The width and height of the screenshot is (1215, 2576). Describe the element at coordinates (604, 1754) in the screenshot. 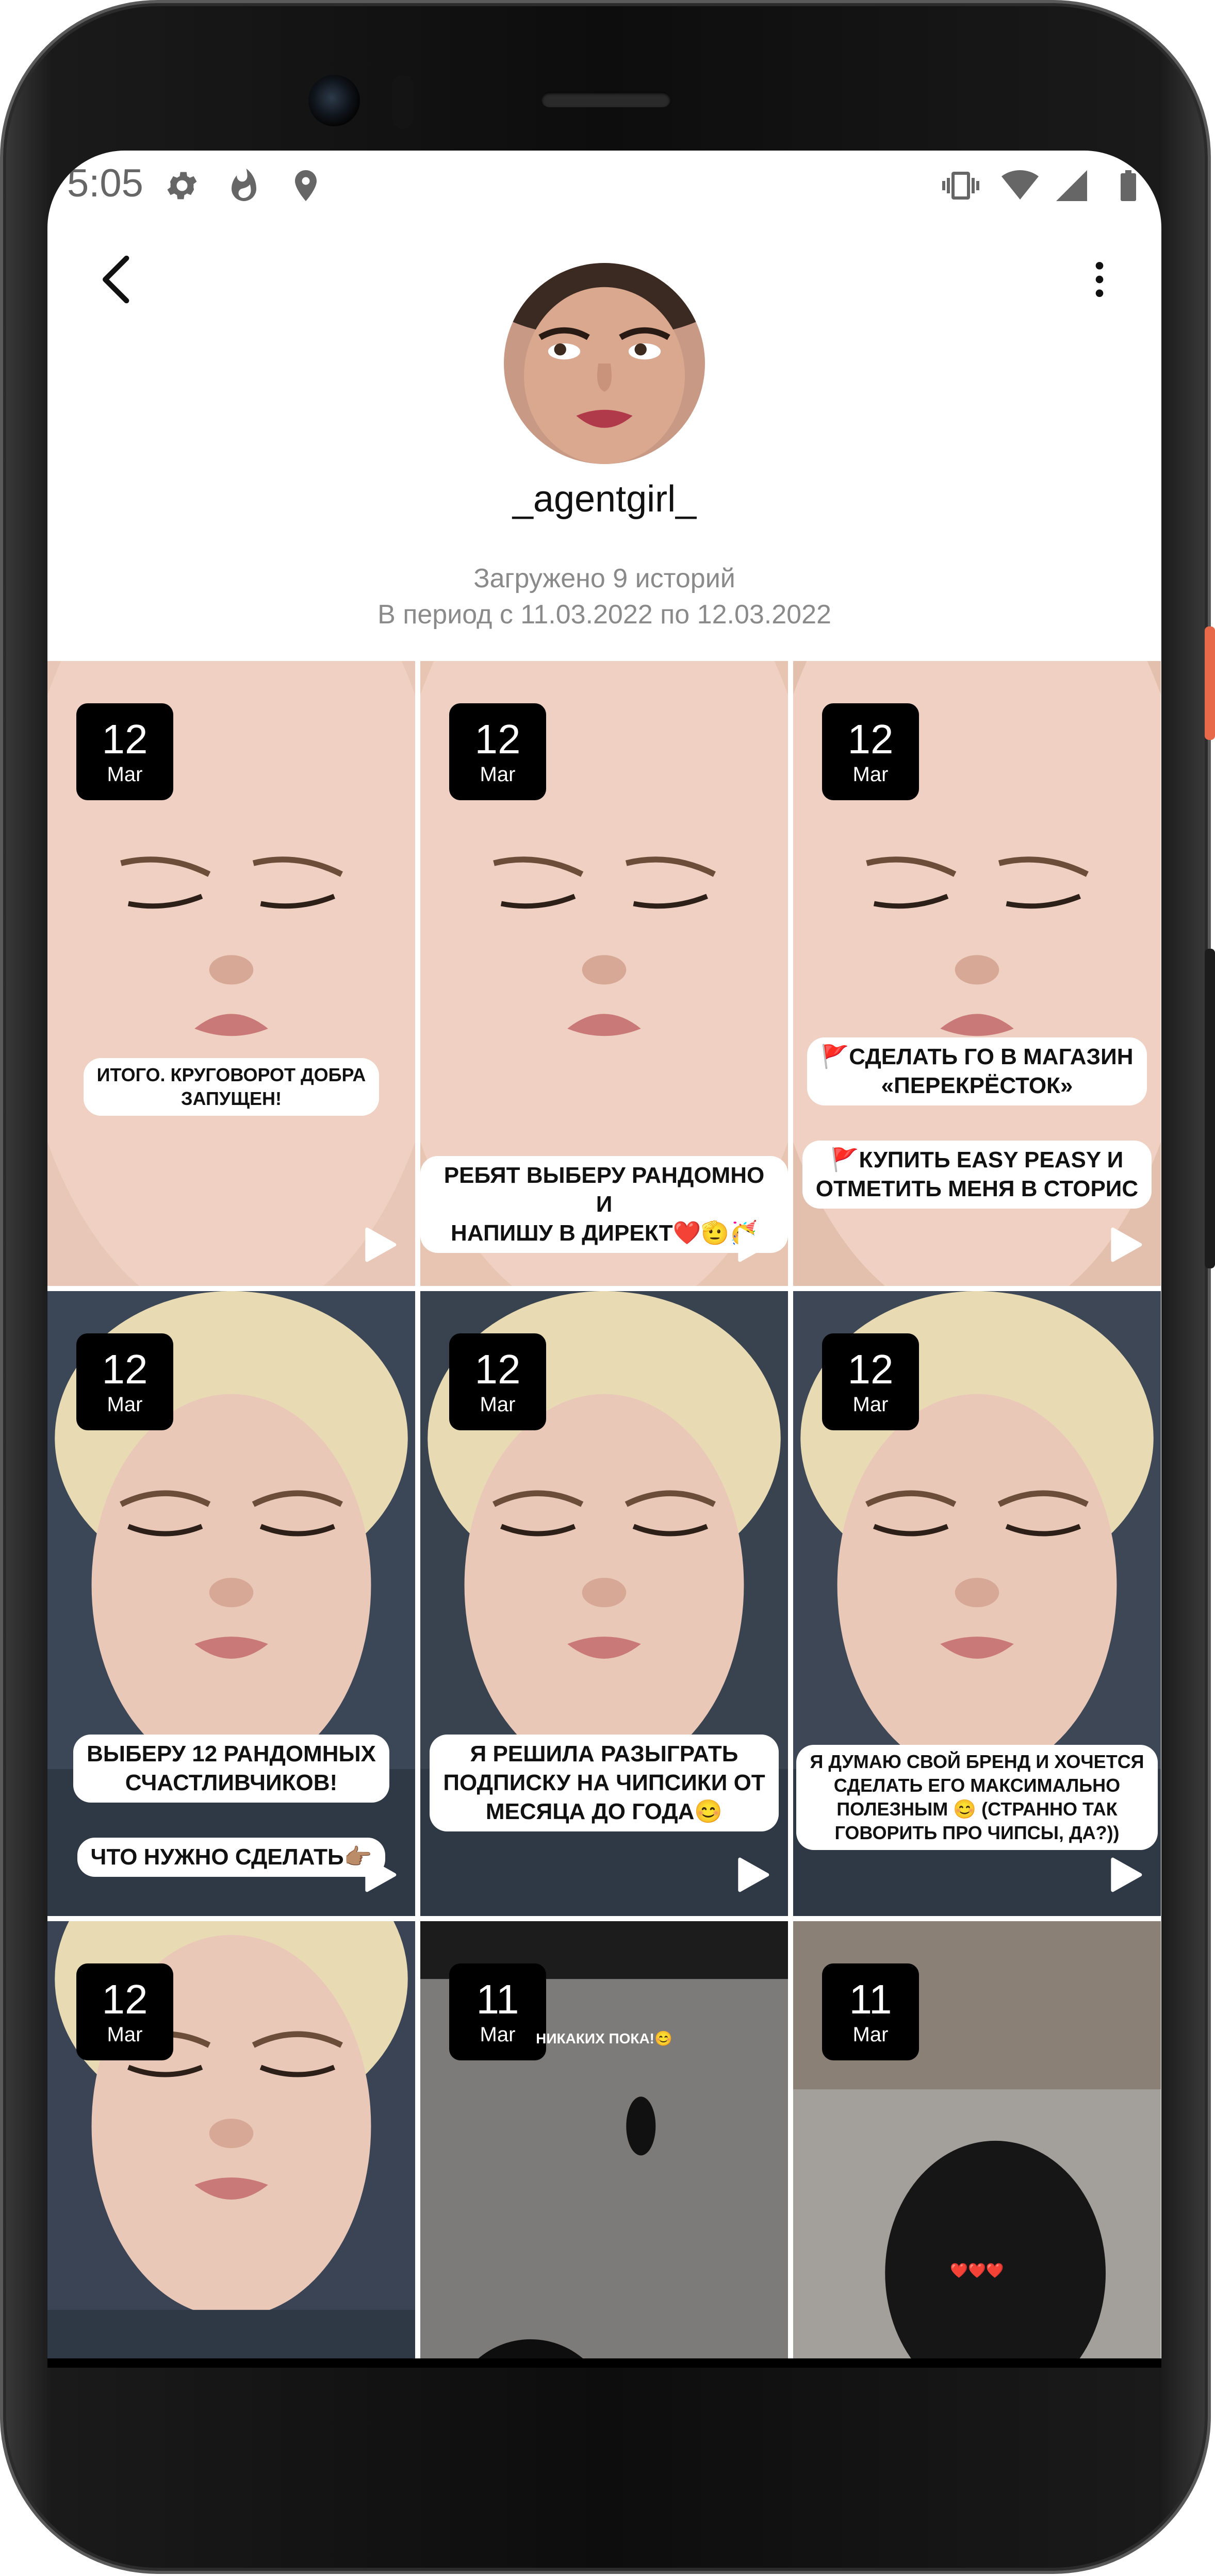

I see `story-caption-line: Я РЕШИЛА РАЗЫГРАТЬ` at that location.